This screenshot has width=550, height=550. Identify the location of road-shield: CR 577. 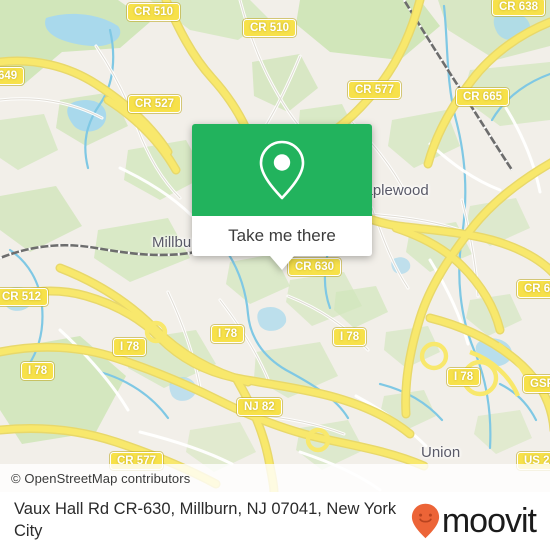
(374, 90).